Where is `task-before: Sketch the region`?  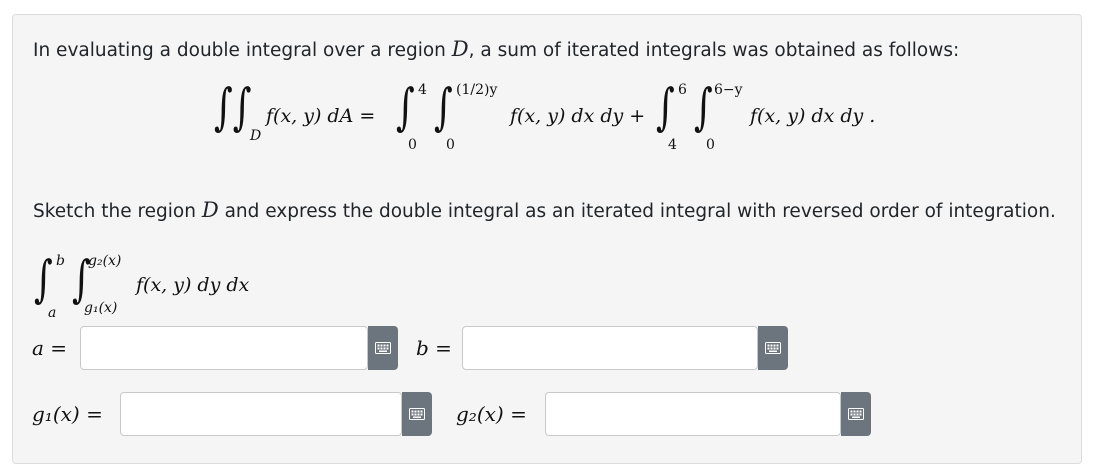 task-before: Sketch the region is located at coordinates (117, 211).